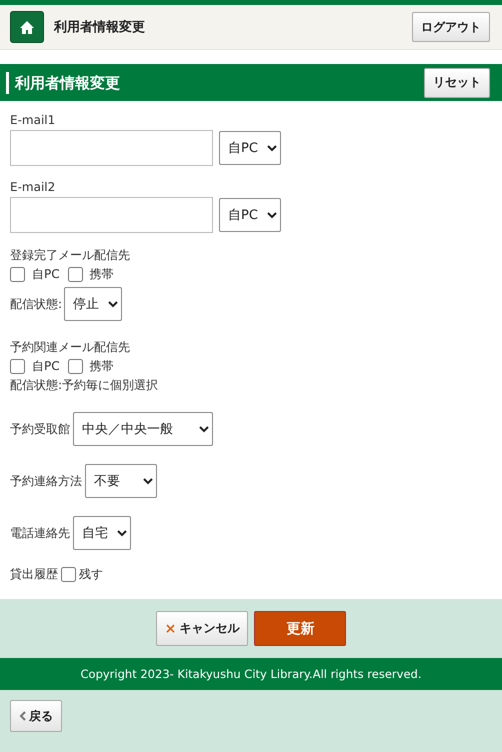  Describe the element at coordinates (100, 27) in the screenshot. I see `page-title: 利用者情報変更` at that location.